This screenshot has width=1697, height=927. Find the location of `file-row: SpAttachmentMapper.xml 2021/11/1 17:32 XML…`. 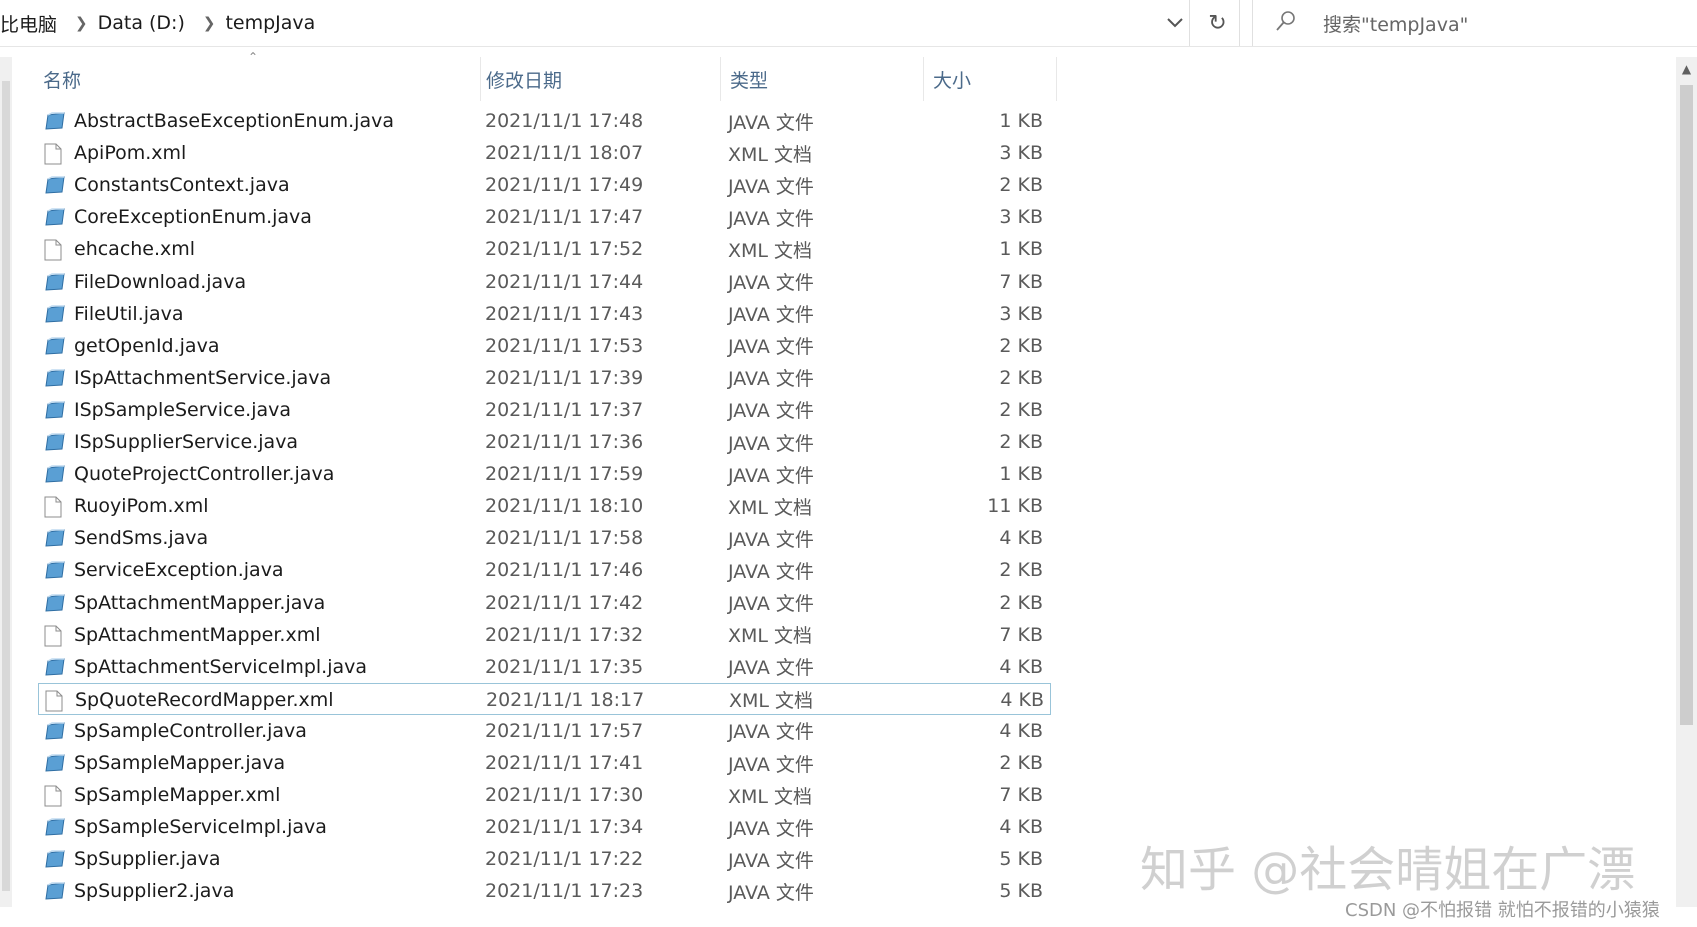

file-row: SpAttachmentMapper.xml 2021/11/1 17:32 XML… is located at coordinates (544, 635).